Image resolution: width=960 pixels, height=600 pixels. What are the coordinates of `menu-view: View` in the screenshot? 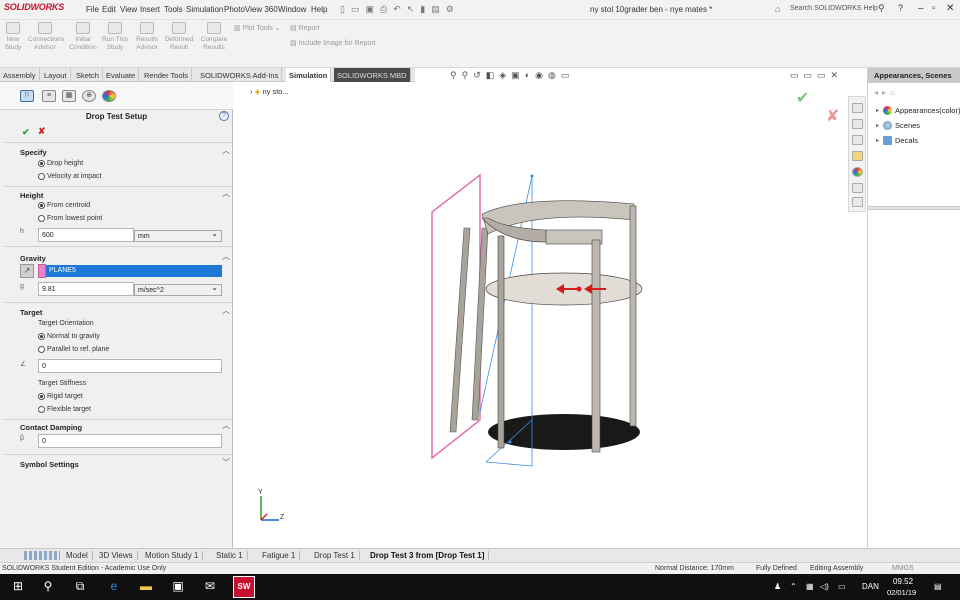 It's located at (128, 9).